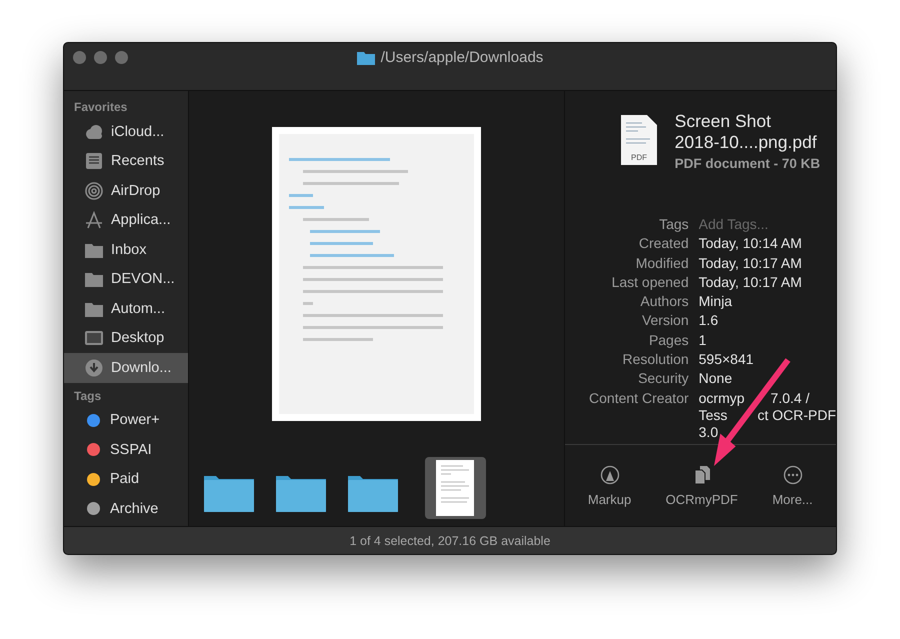 The width and height of the screenshot is (900, 639). I want to click on minimize-button, so click(100, 57).